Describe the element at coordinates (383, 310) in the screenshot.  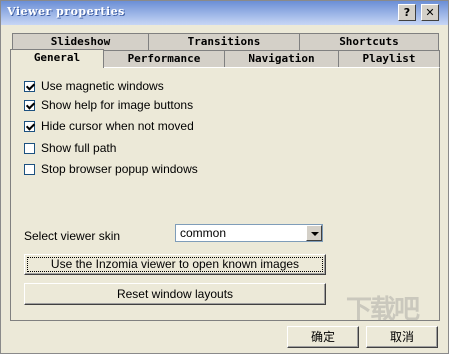
I see `watermark-logo: 下载吧` at that location.